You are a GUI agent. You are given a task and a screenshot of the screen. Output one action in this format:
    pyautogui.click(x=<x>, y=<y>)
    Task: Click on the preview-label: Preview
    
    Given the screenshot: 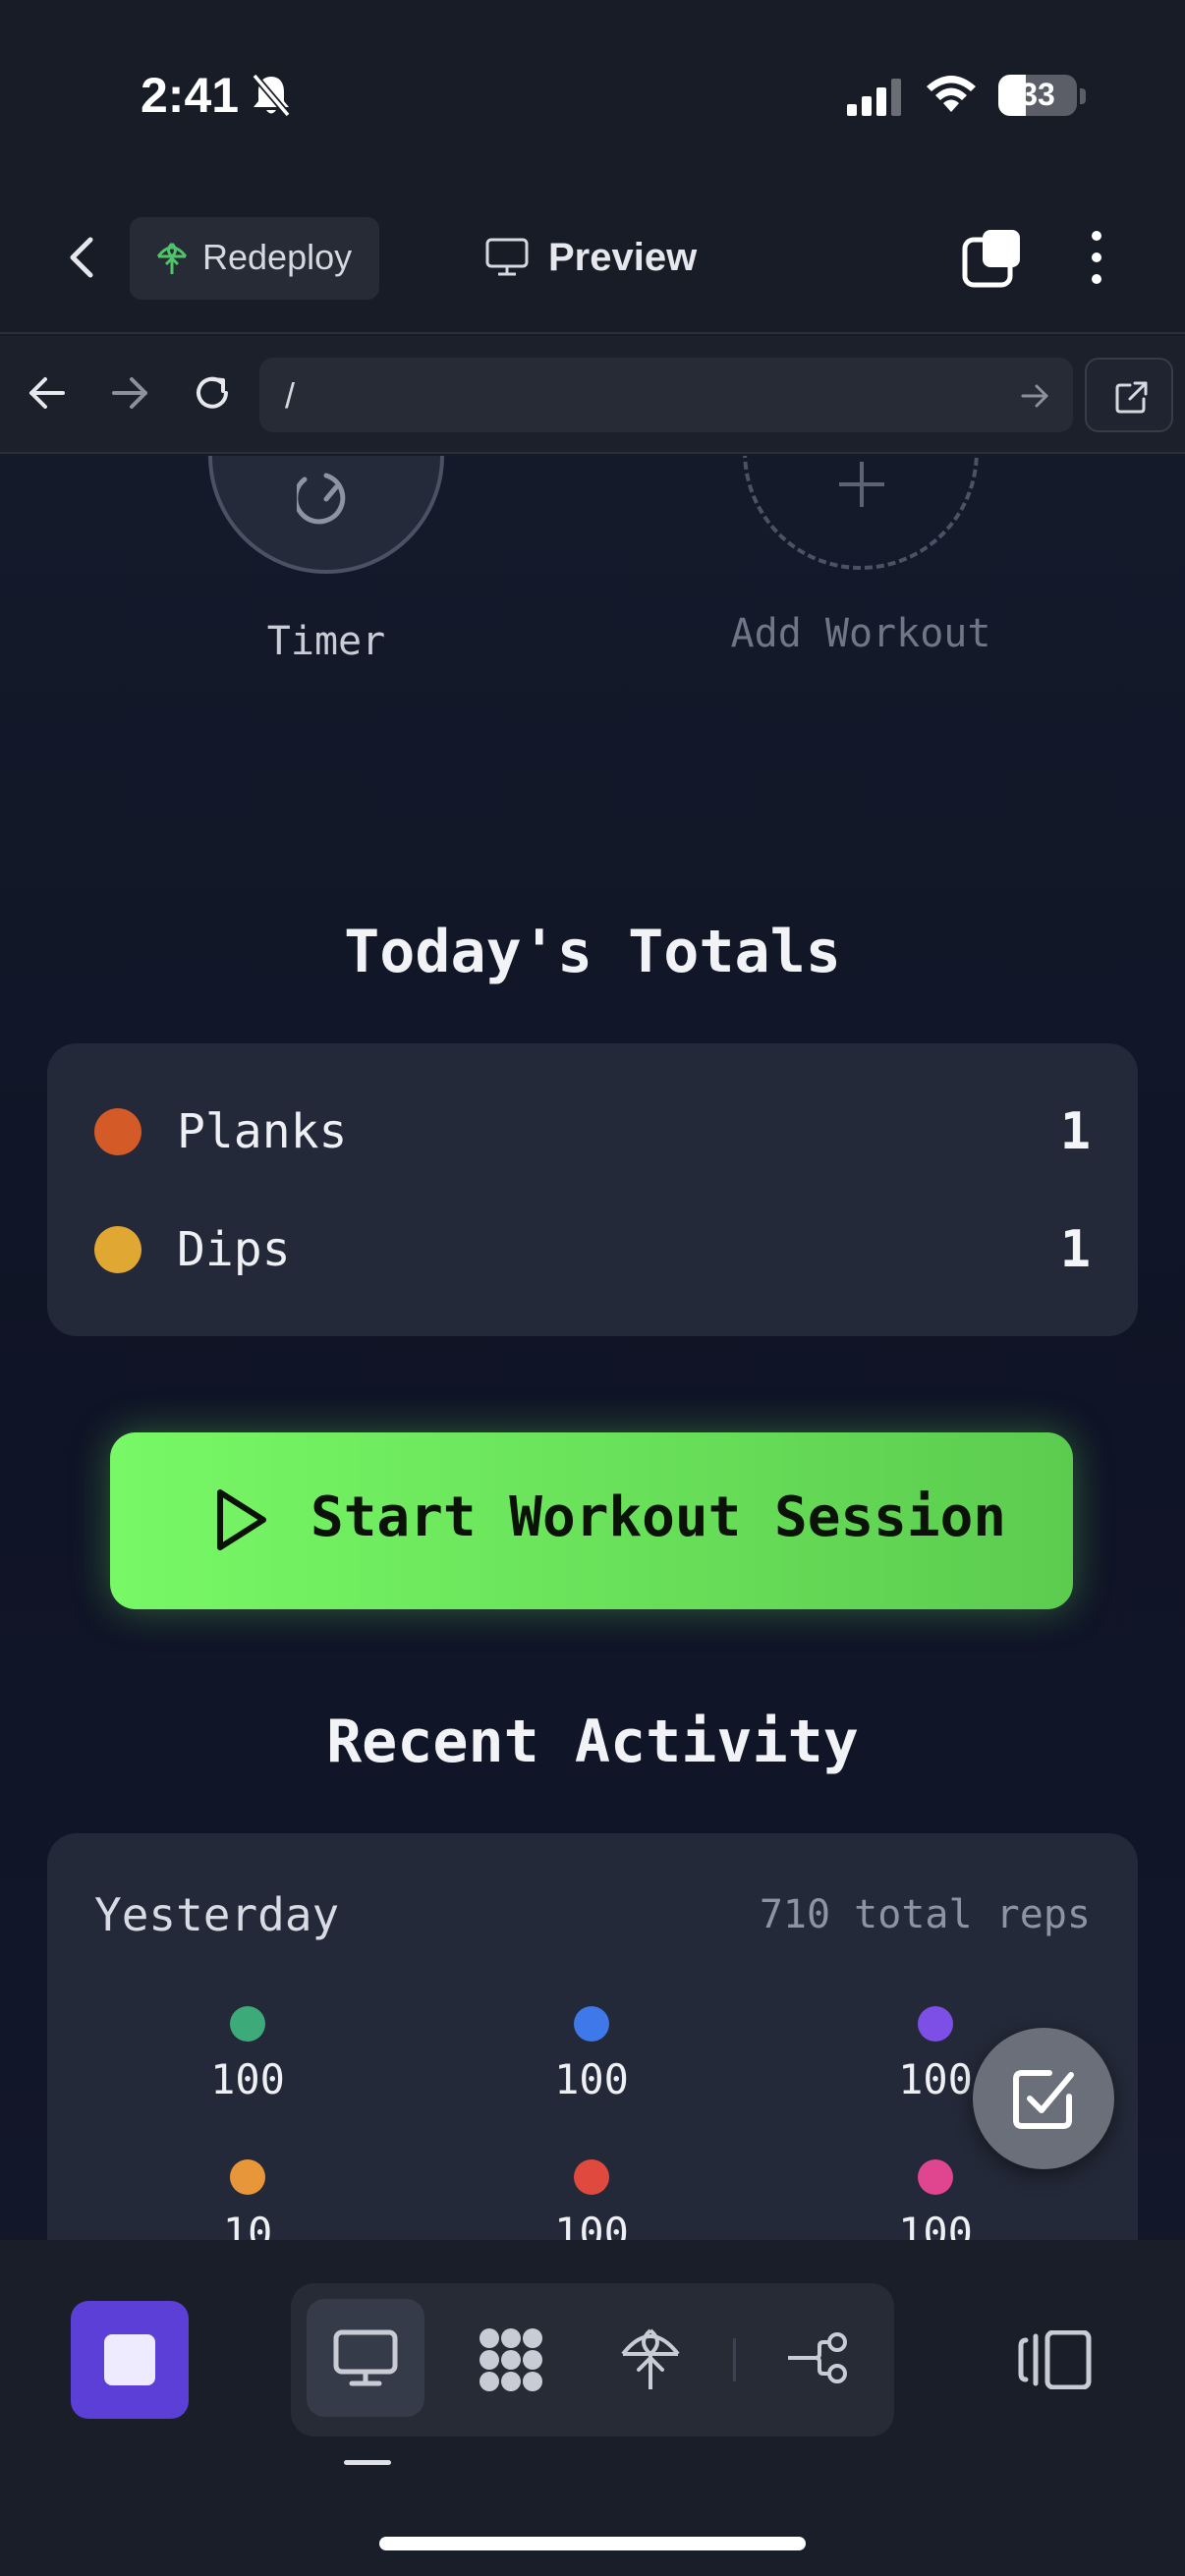 What is the action you would take?
    pyautogui.click(x=623, y=257)
    